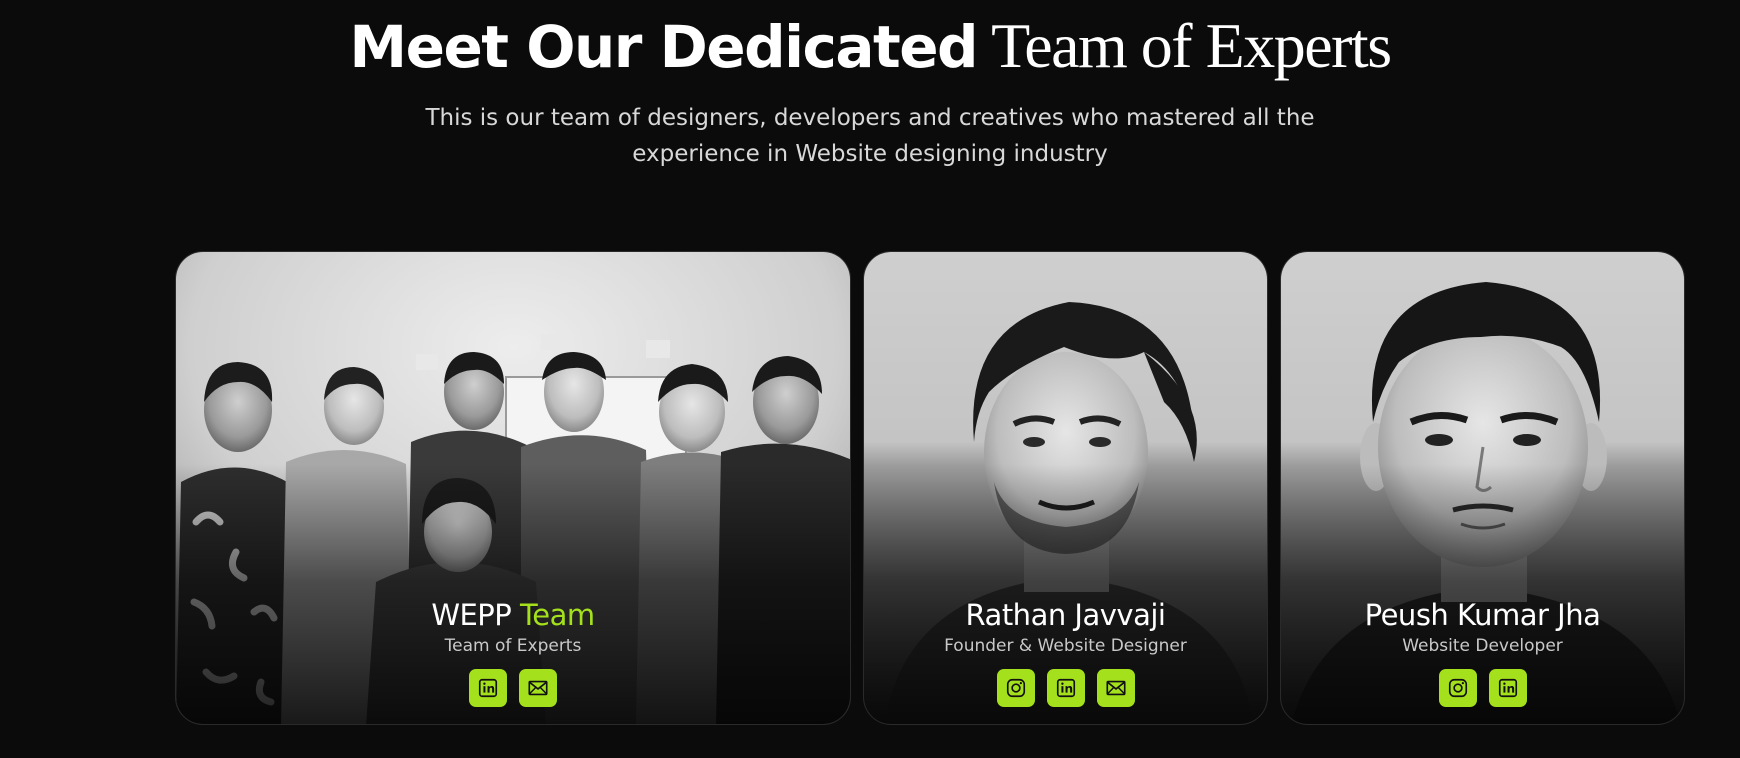  What do you see at coordinates (557, 615) in the screenshot?
I see `member-name-accent: Team` at bounding box center [557, 615].